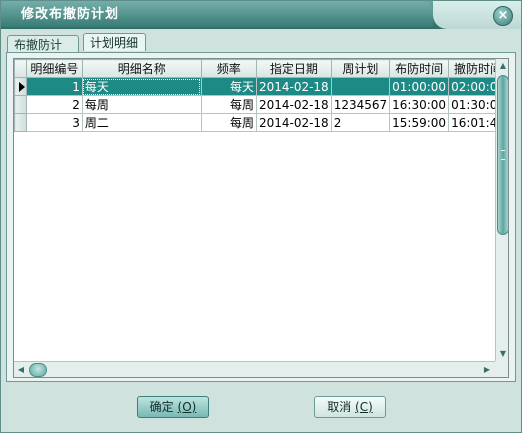  What do you see at coordinates (54, 68) in the screenshot?
I see `column-header-id: 明细编号` at bounding box center [54, 68].